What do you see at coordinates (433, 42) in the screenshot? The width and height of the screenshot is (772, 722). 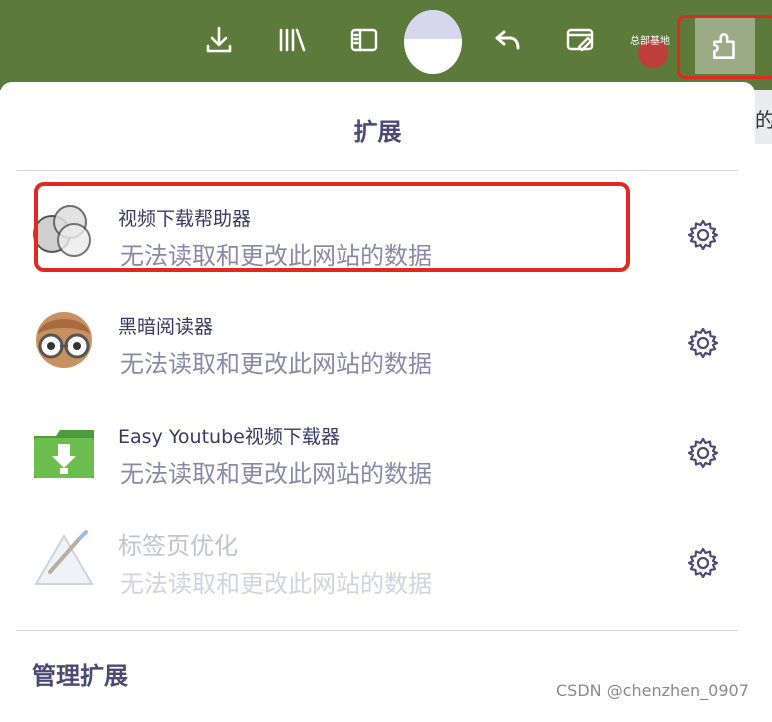 I see `account-avatar-button` at bounding box center [433, 42].